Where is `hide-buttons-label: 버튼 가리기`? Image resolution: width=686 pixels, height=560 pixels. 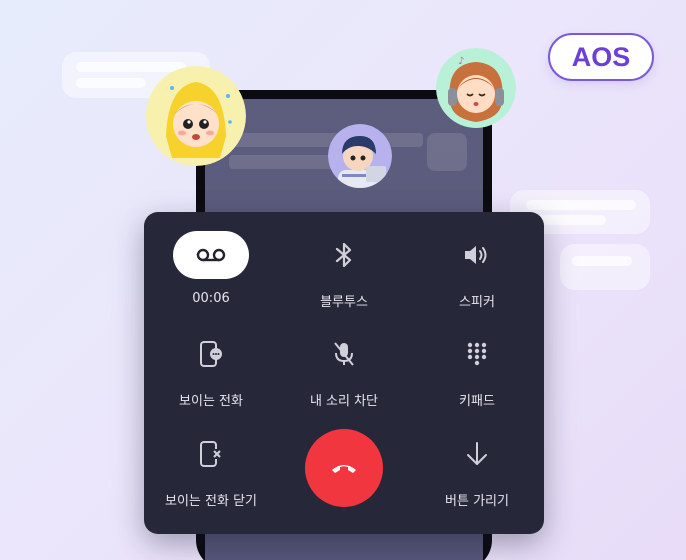
hide-buttons-label: 버튼 가리기 is located at coordinates (477, 501).